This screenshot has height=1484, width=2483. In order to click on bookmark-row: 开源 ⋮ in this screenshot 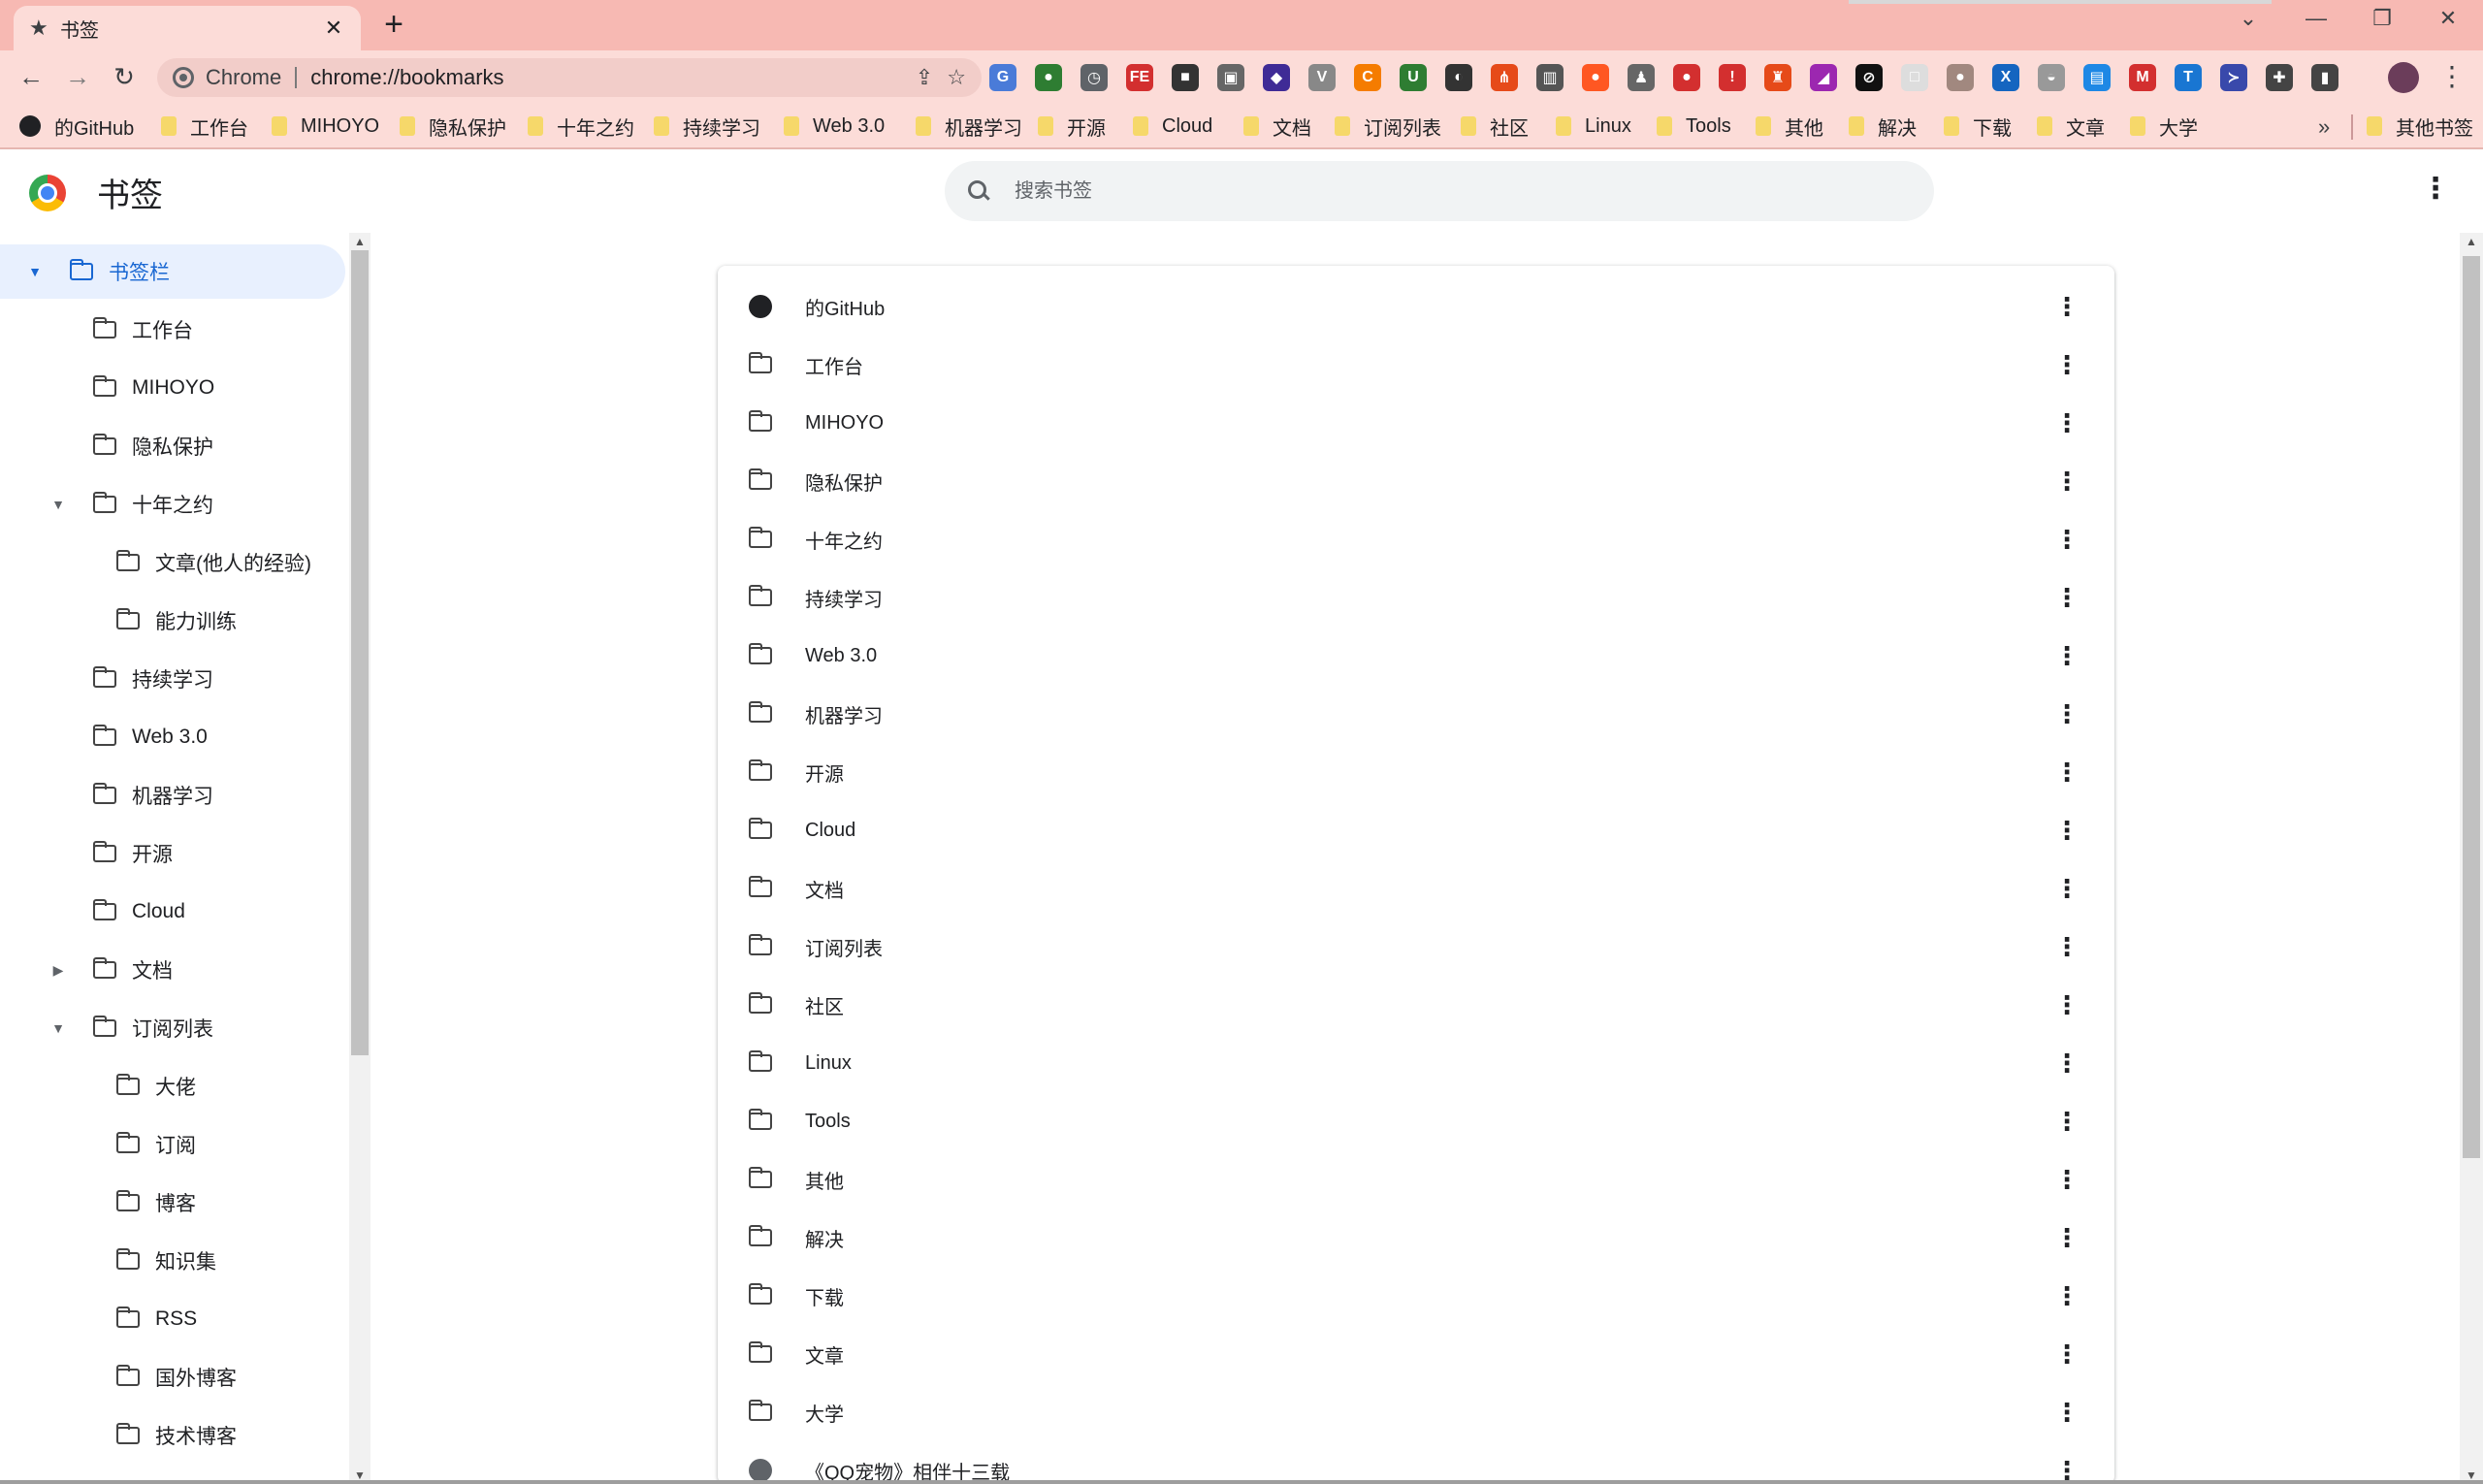, I will do `click(1416, 772)`.